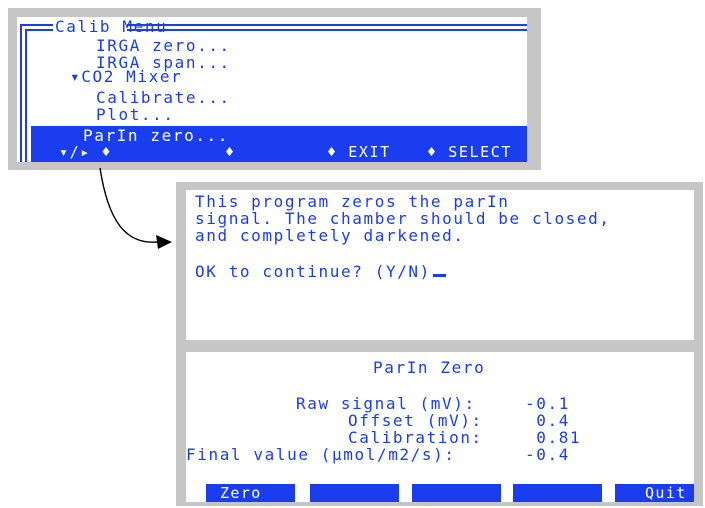 This screenshot has height=508, width=705. Describe the element at coordinates (111, 26) in the screenshot. I see `menu-title: Calib Menu` at that location.